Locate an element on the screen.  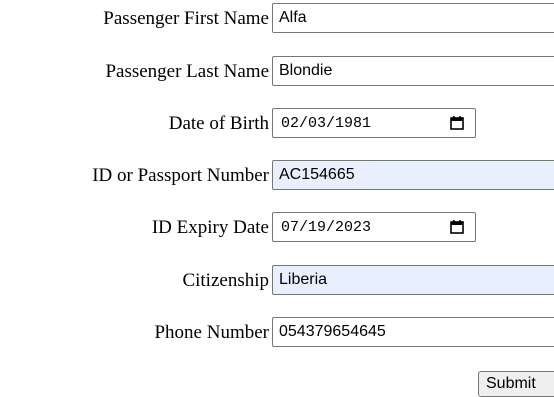
last-name-input: Blondie is located at coordinates (413, 71).